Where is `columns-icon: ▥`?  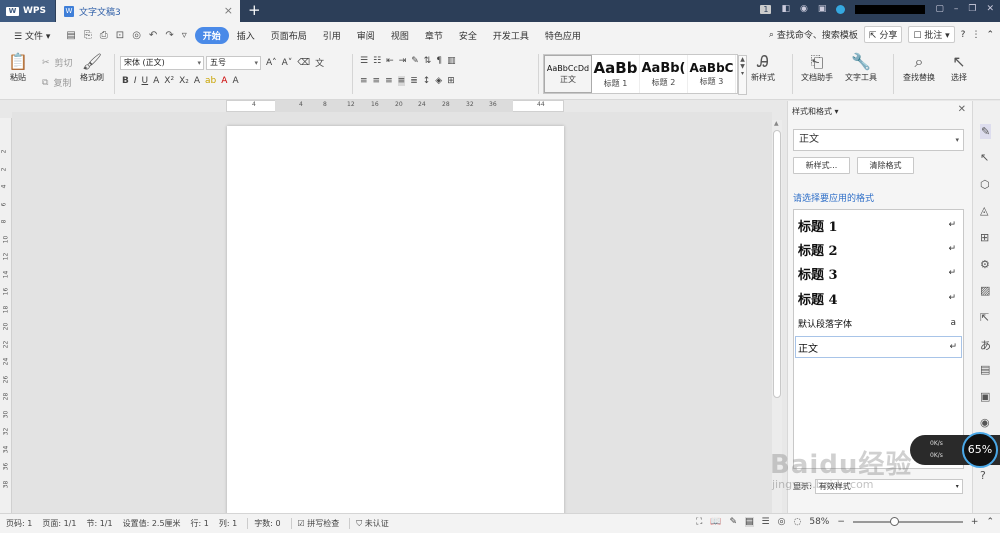 columns-icon: ▥ is located at coordinates (451, 61).